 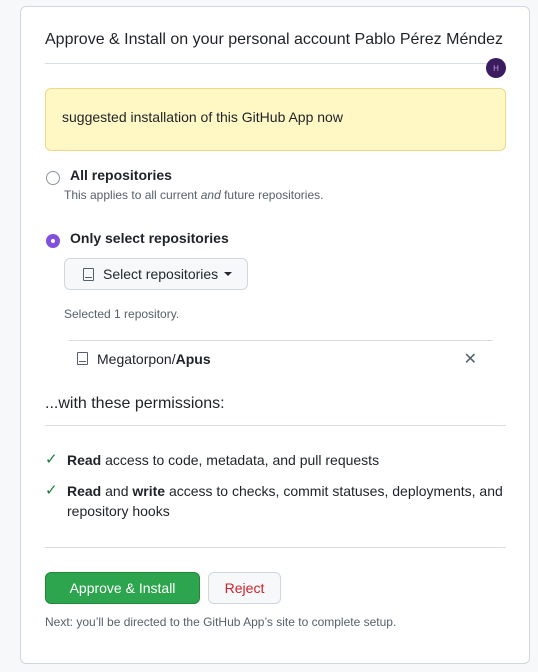 I want to click on caret-down-icon, so click(x=228, y=274).